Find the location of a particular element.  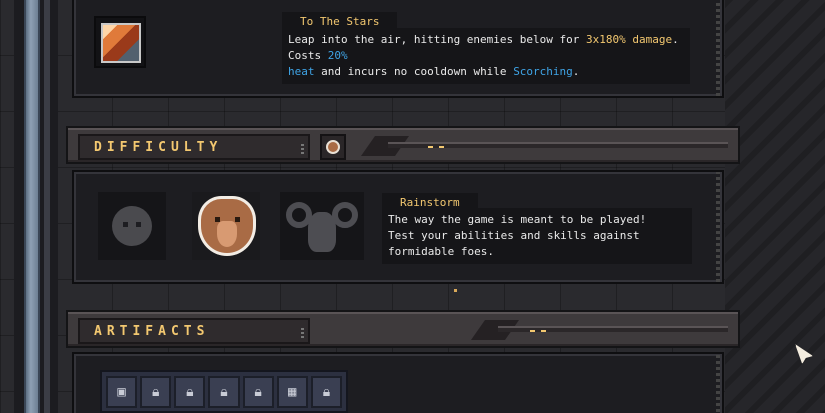

selected-difficulty-icon-slot is located at coordinates (333, 147).